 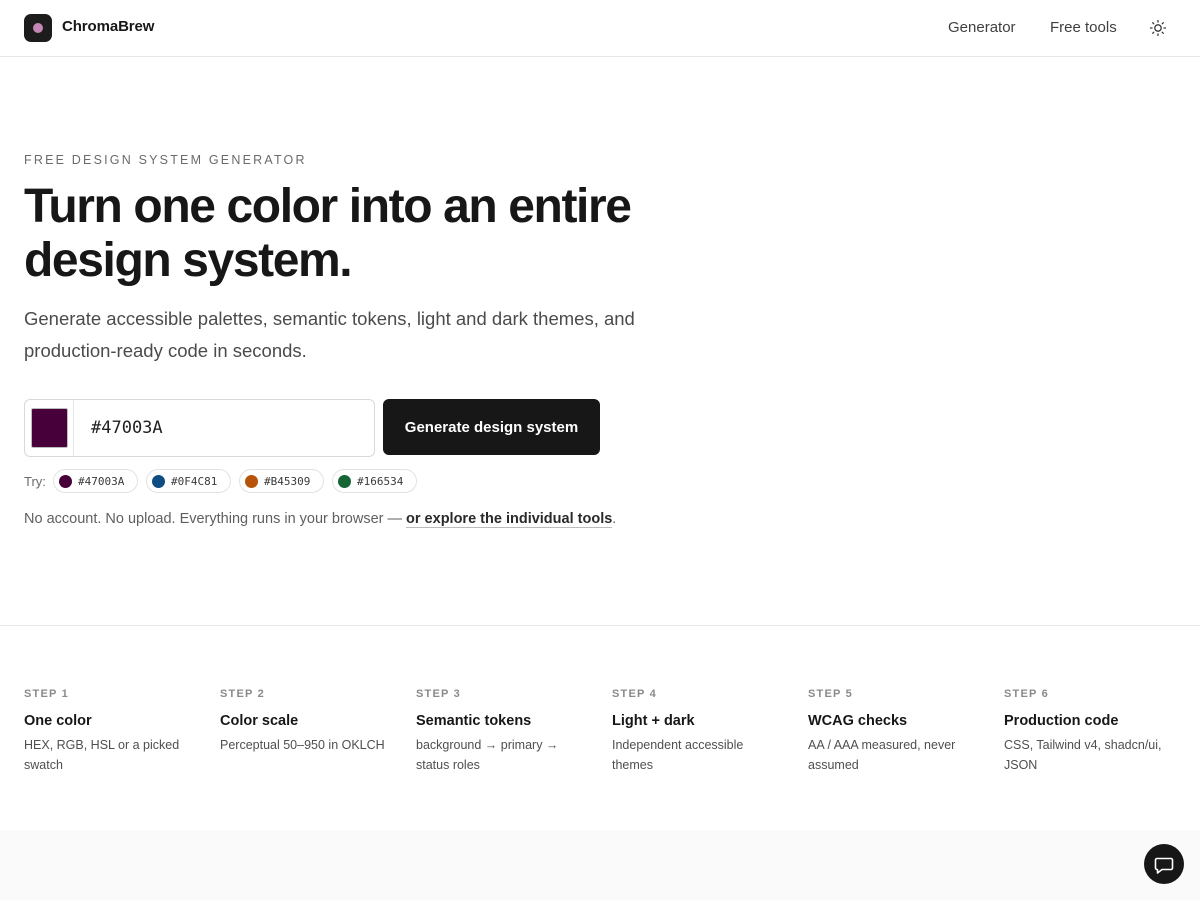 I want to click on color-input-group, so click(x=199, y=428).